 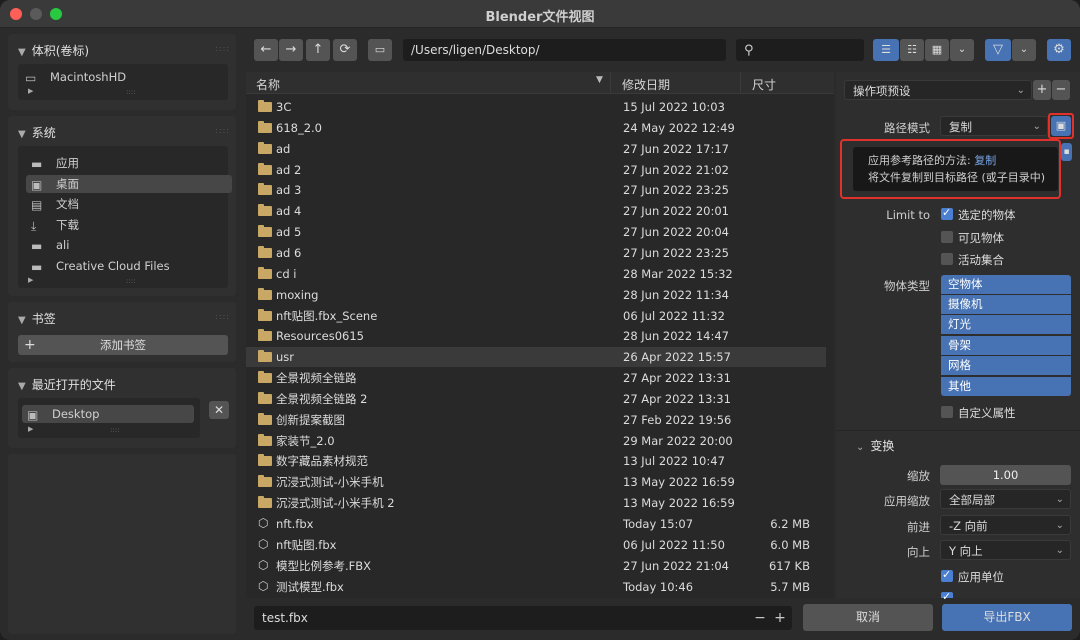 What do you see at coordinates (122, 332) in the screenshot?
I see `bookmarks-panel: ▼ 书签 :::: + 添加书签` at bounding box center [122, 332].